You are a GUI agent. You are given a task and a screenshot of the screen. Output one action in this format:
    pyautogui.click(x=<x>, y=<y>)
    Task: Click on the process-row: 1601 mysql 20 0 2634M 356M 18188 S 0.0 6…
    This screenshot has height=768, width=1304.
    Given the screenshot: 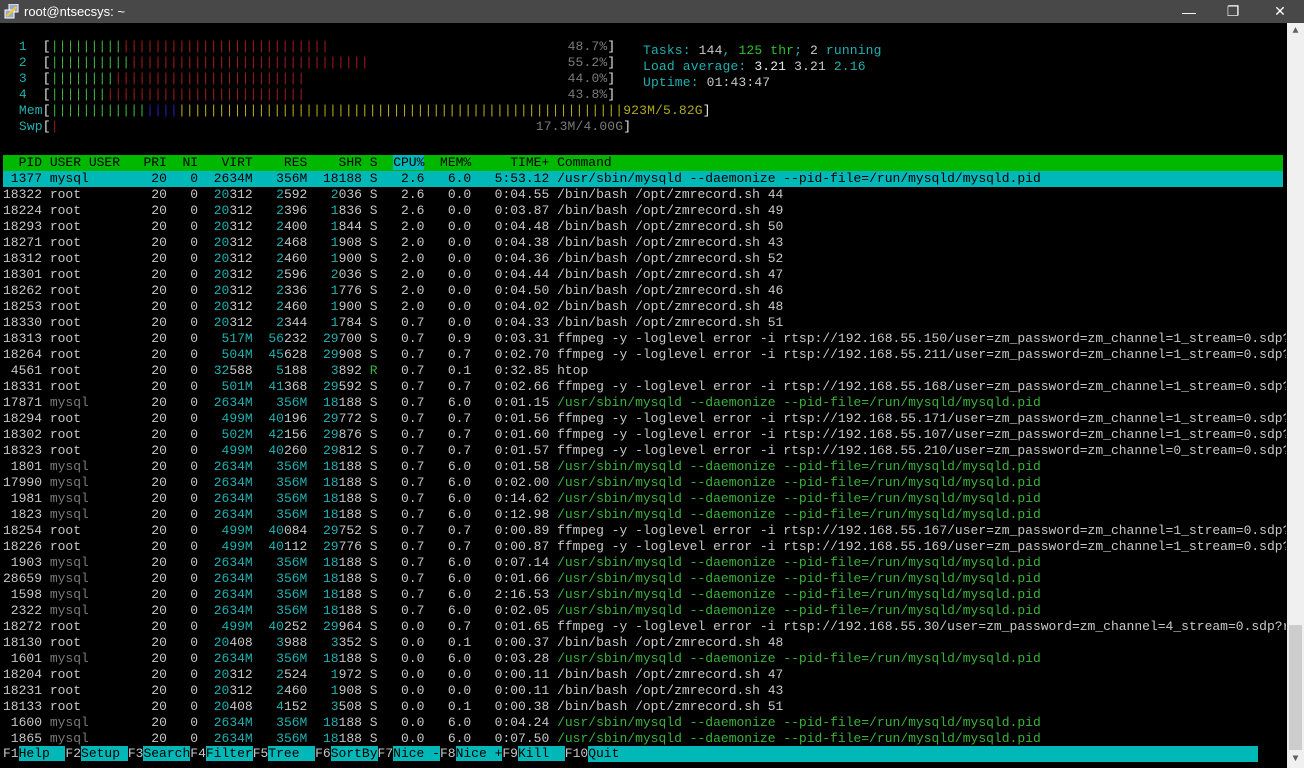 What is the action you would take?
    pyautogui.click(x=643, y=659)
    